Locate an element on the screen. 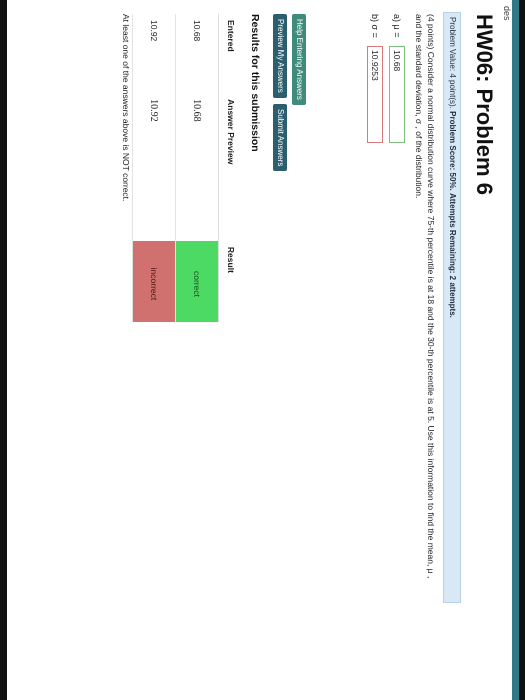  answer-label-sd: b) σ = is located at coordinates (375, 26).